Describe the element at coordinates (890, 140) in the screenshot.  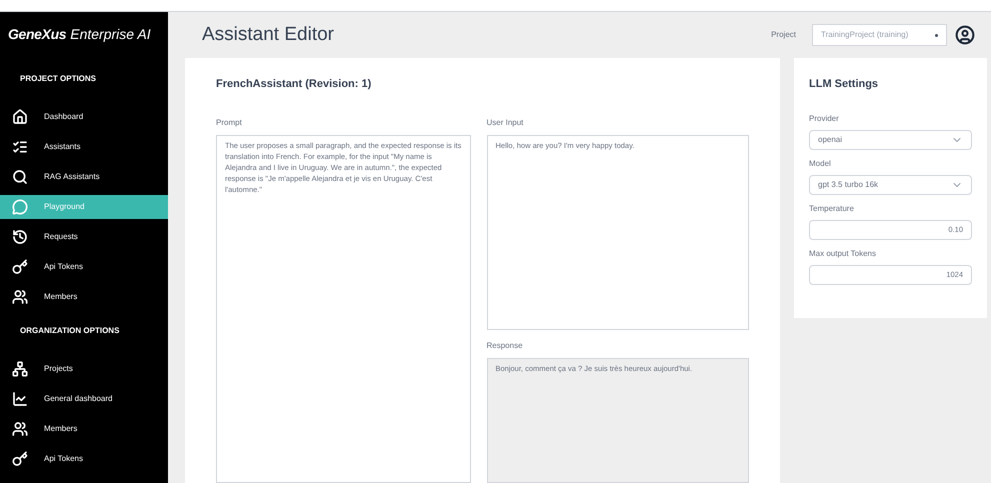
I see `select-field: openai` at that location.